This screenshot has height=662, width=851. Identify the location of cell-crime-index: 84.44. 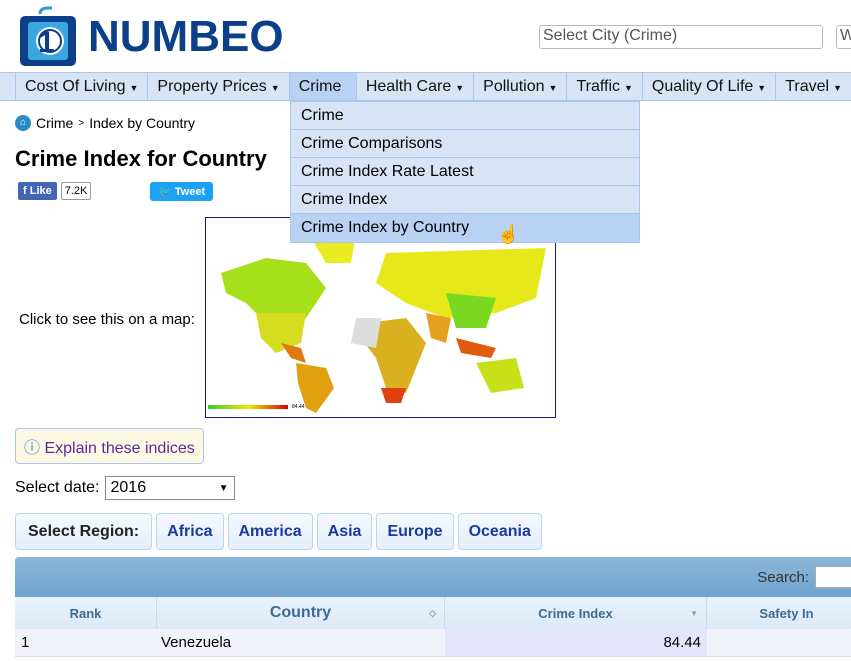
(576, 643).